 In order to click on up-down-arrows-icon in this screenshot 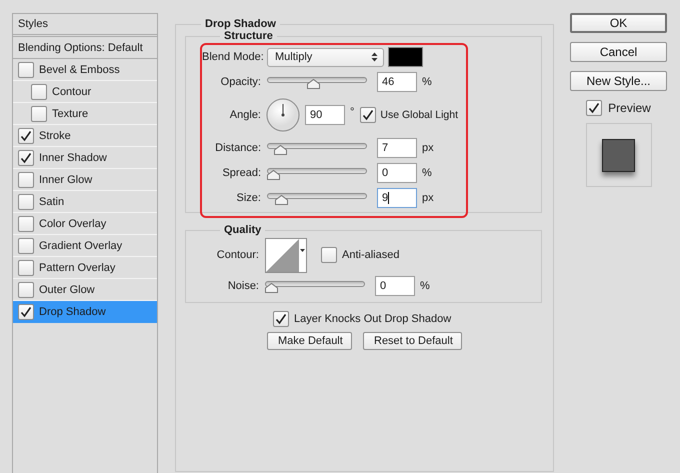, I will do `click(374, 57)`.